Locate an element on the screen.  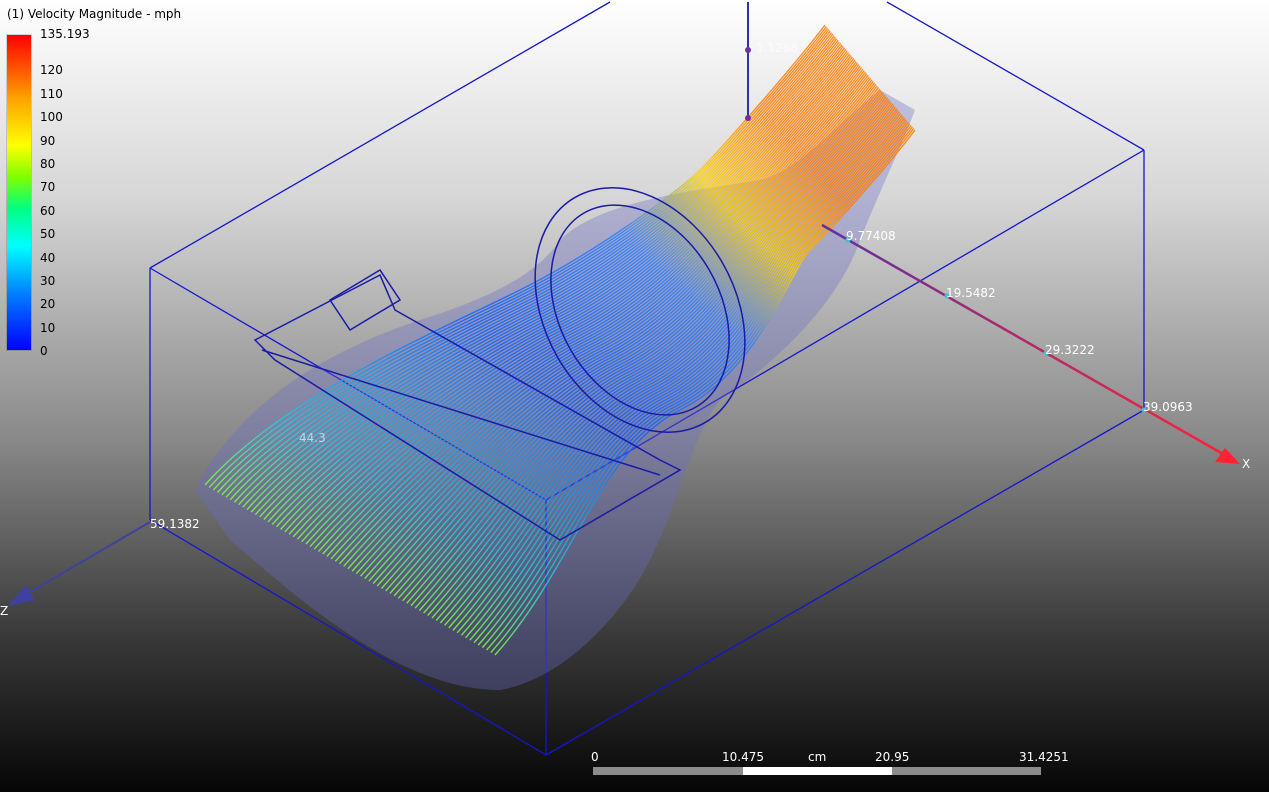
color-scale-bar is located at coordinates (19, 192).